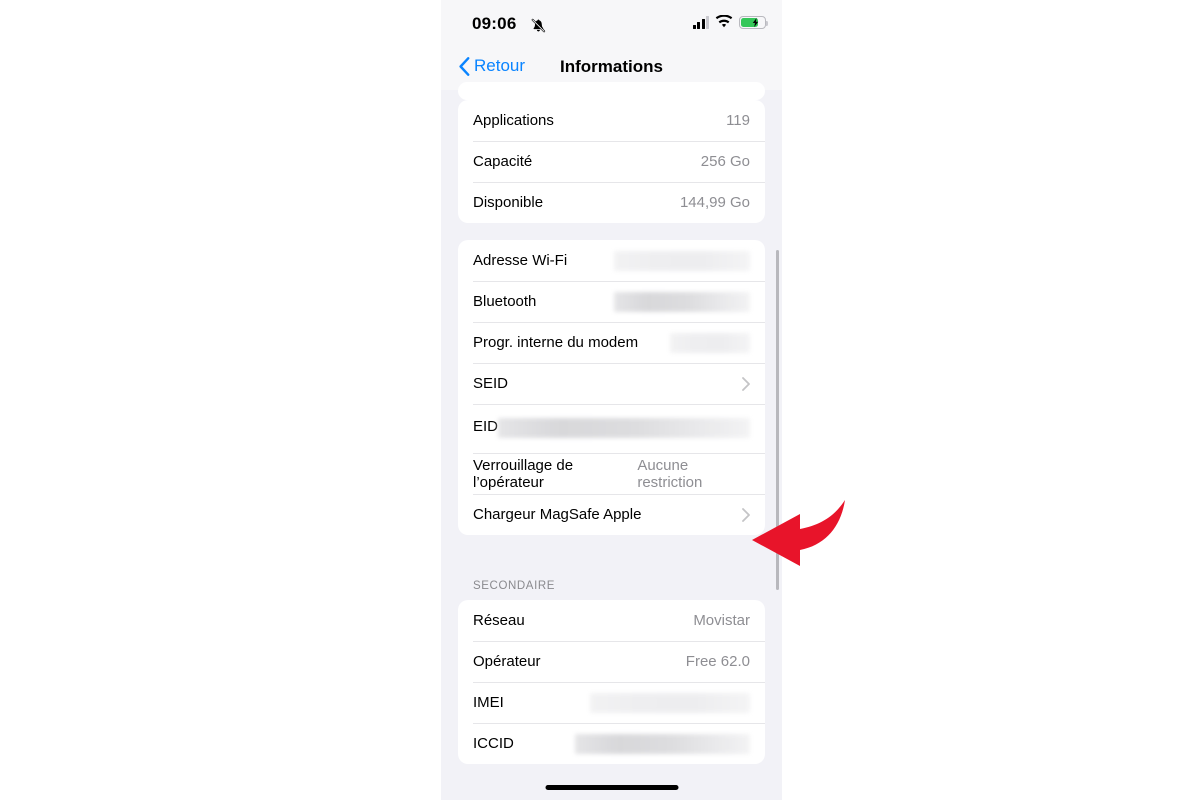 The width and height of the screenshot is (1200, 800). What do you see at coordinates (507, 661) in the screenshot?
I see `row-label: Opérateur` at bounding box center [507, 661].